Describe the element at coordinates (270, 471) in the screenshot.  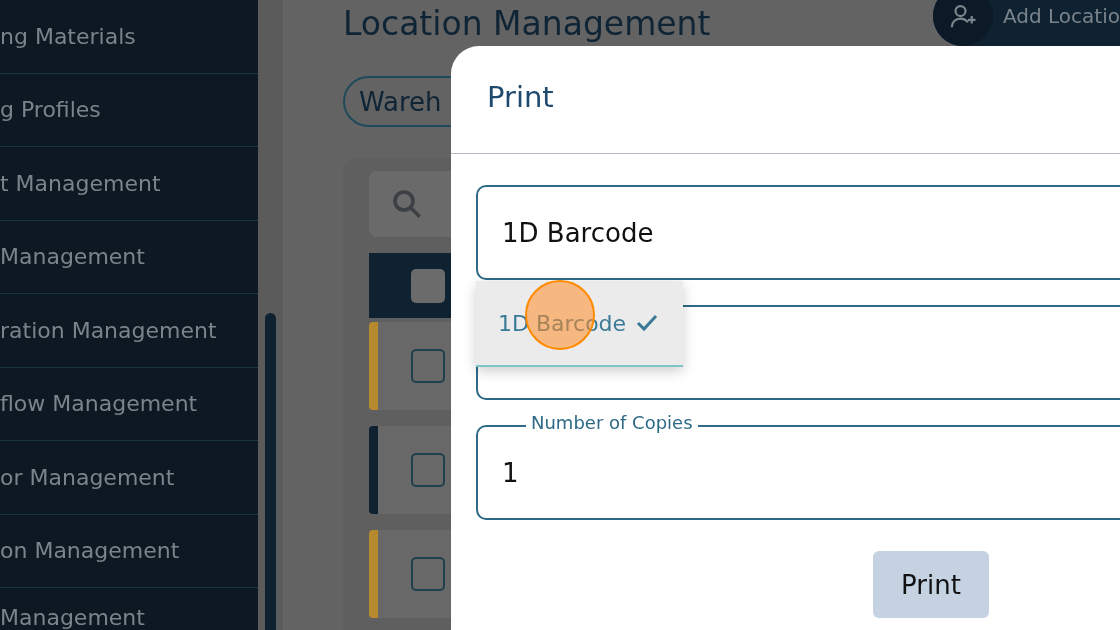
I see `scrollbar-thumb` at that location.